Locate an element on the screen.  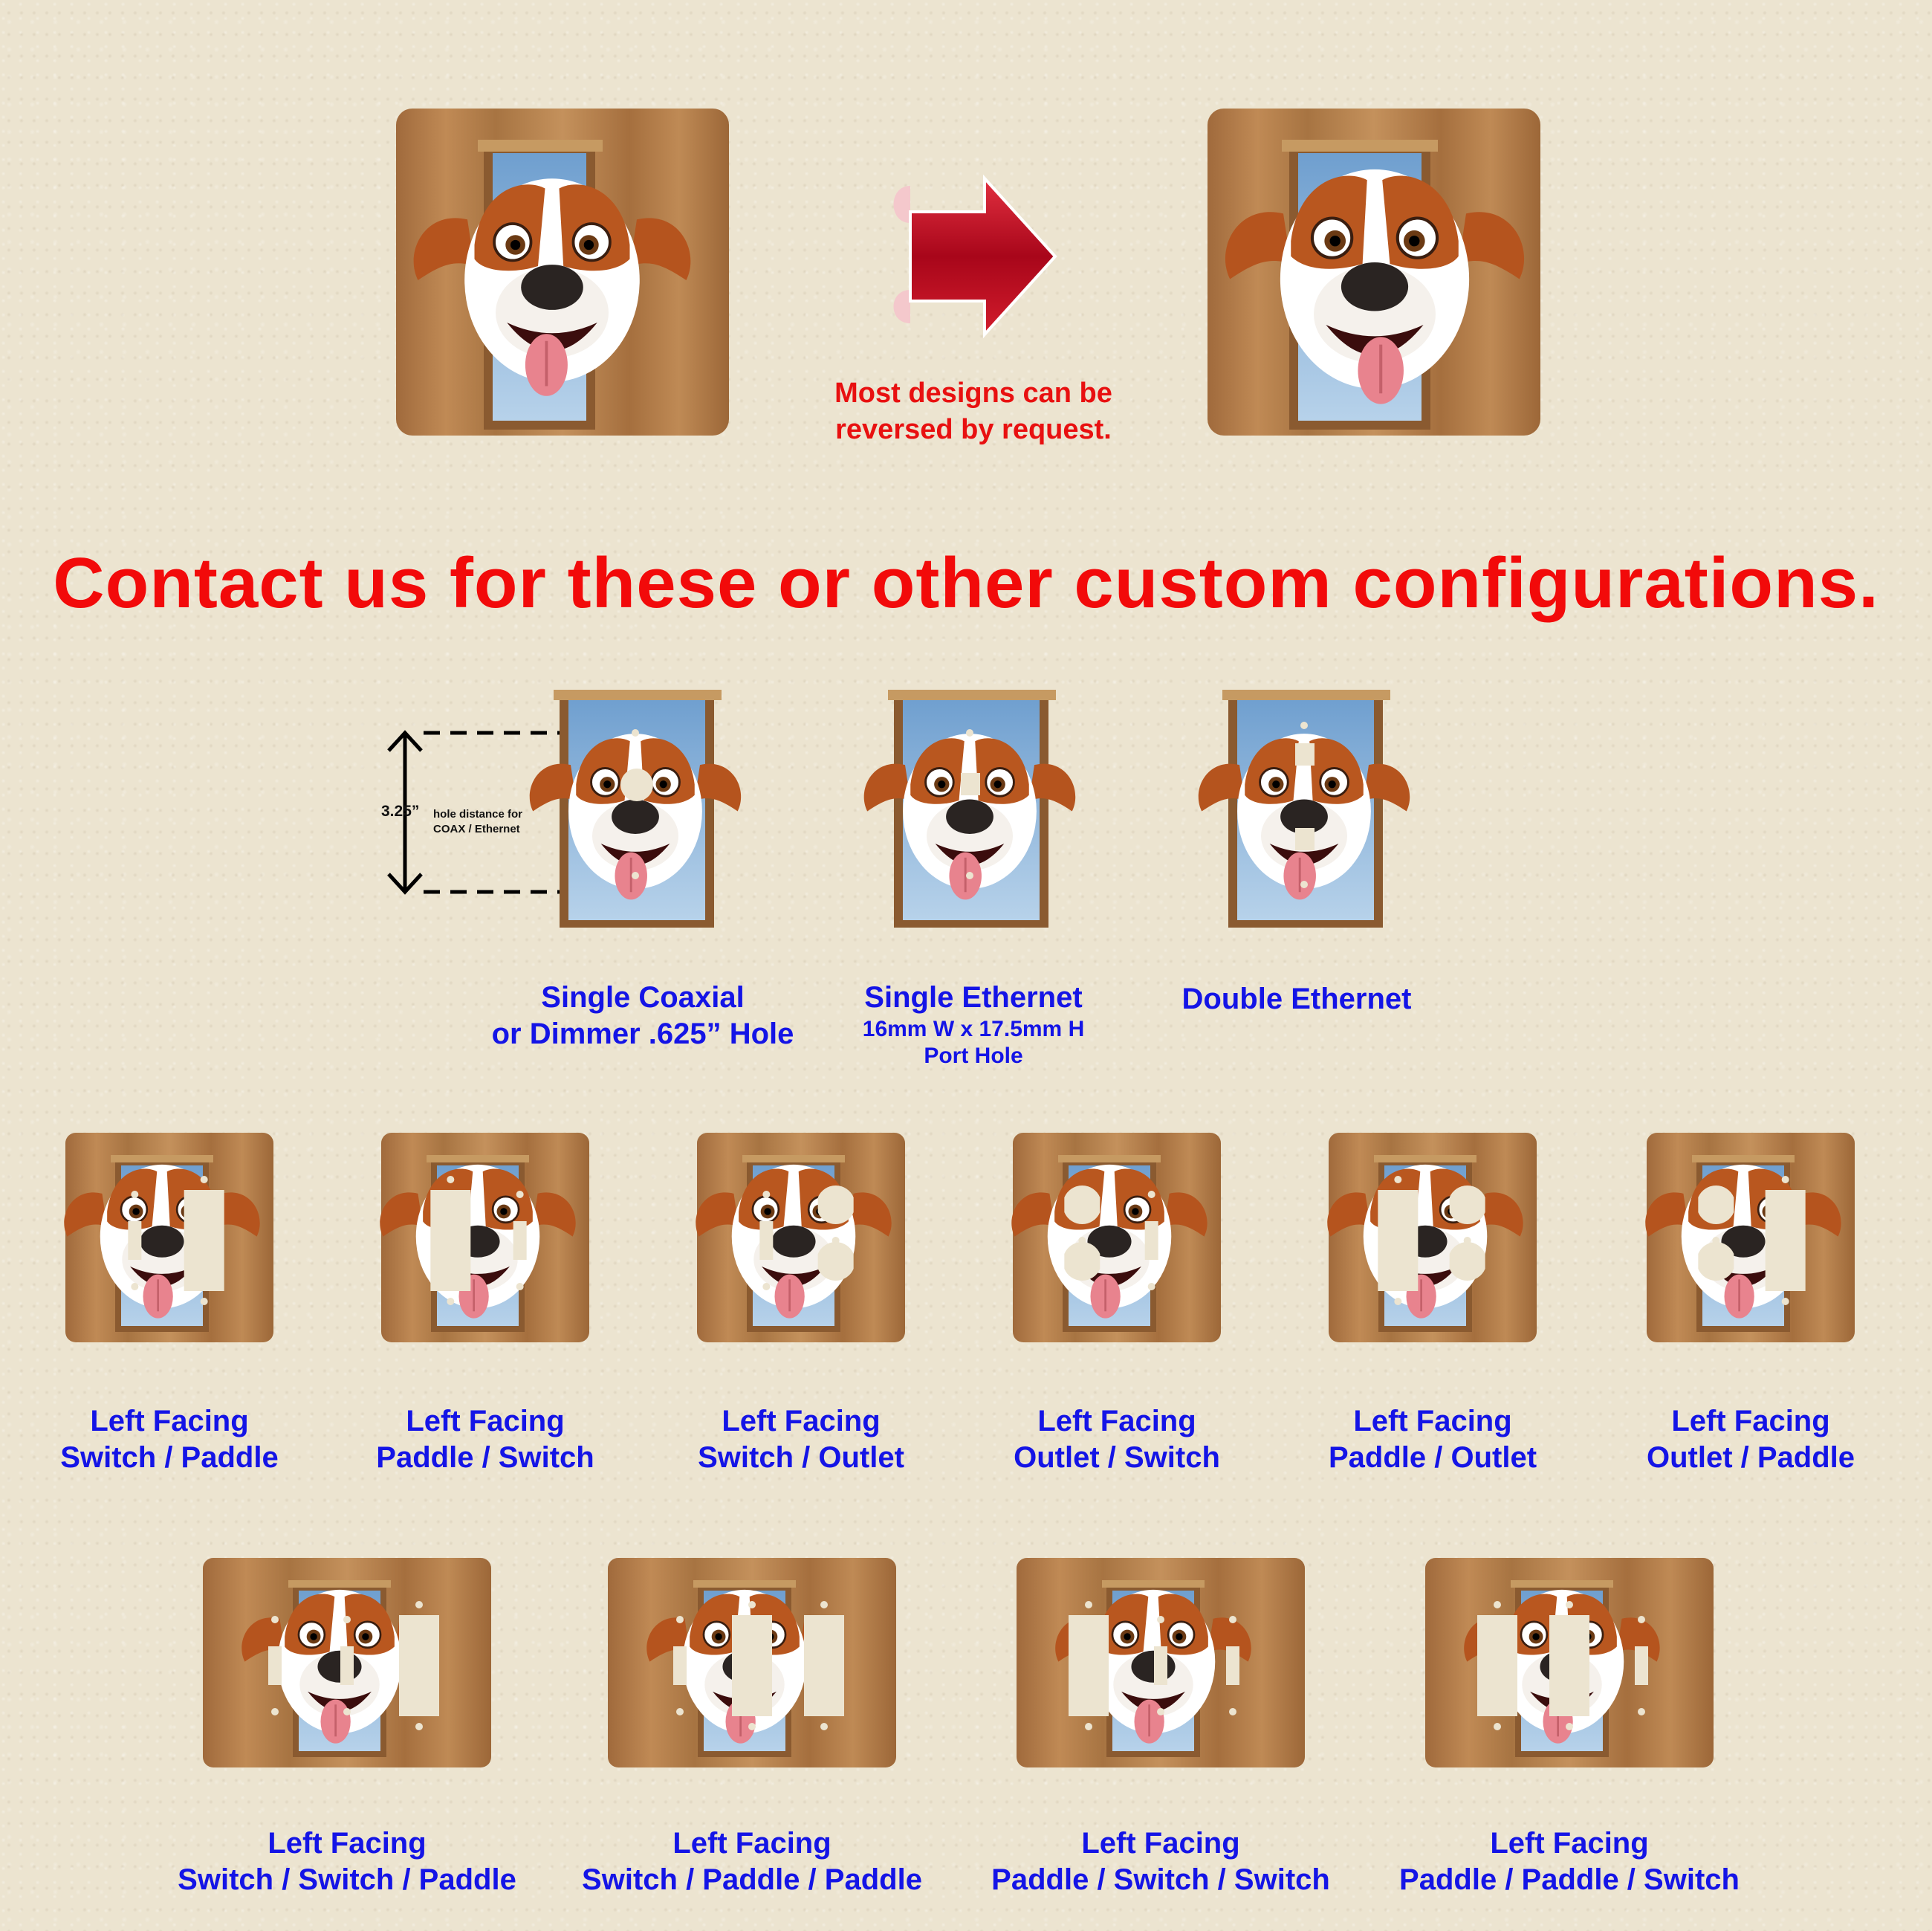
label-line2: Switch / Paddle is located at coordinates (169, 1457).